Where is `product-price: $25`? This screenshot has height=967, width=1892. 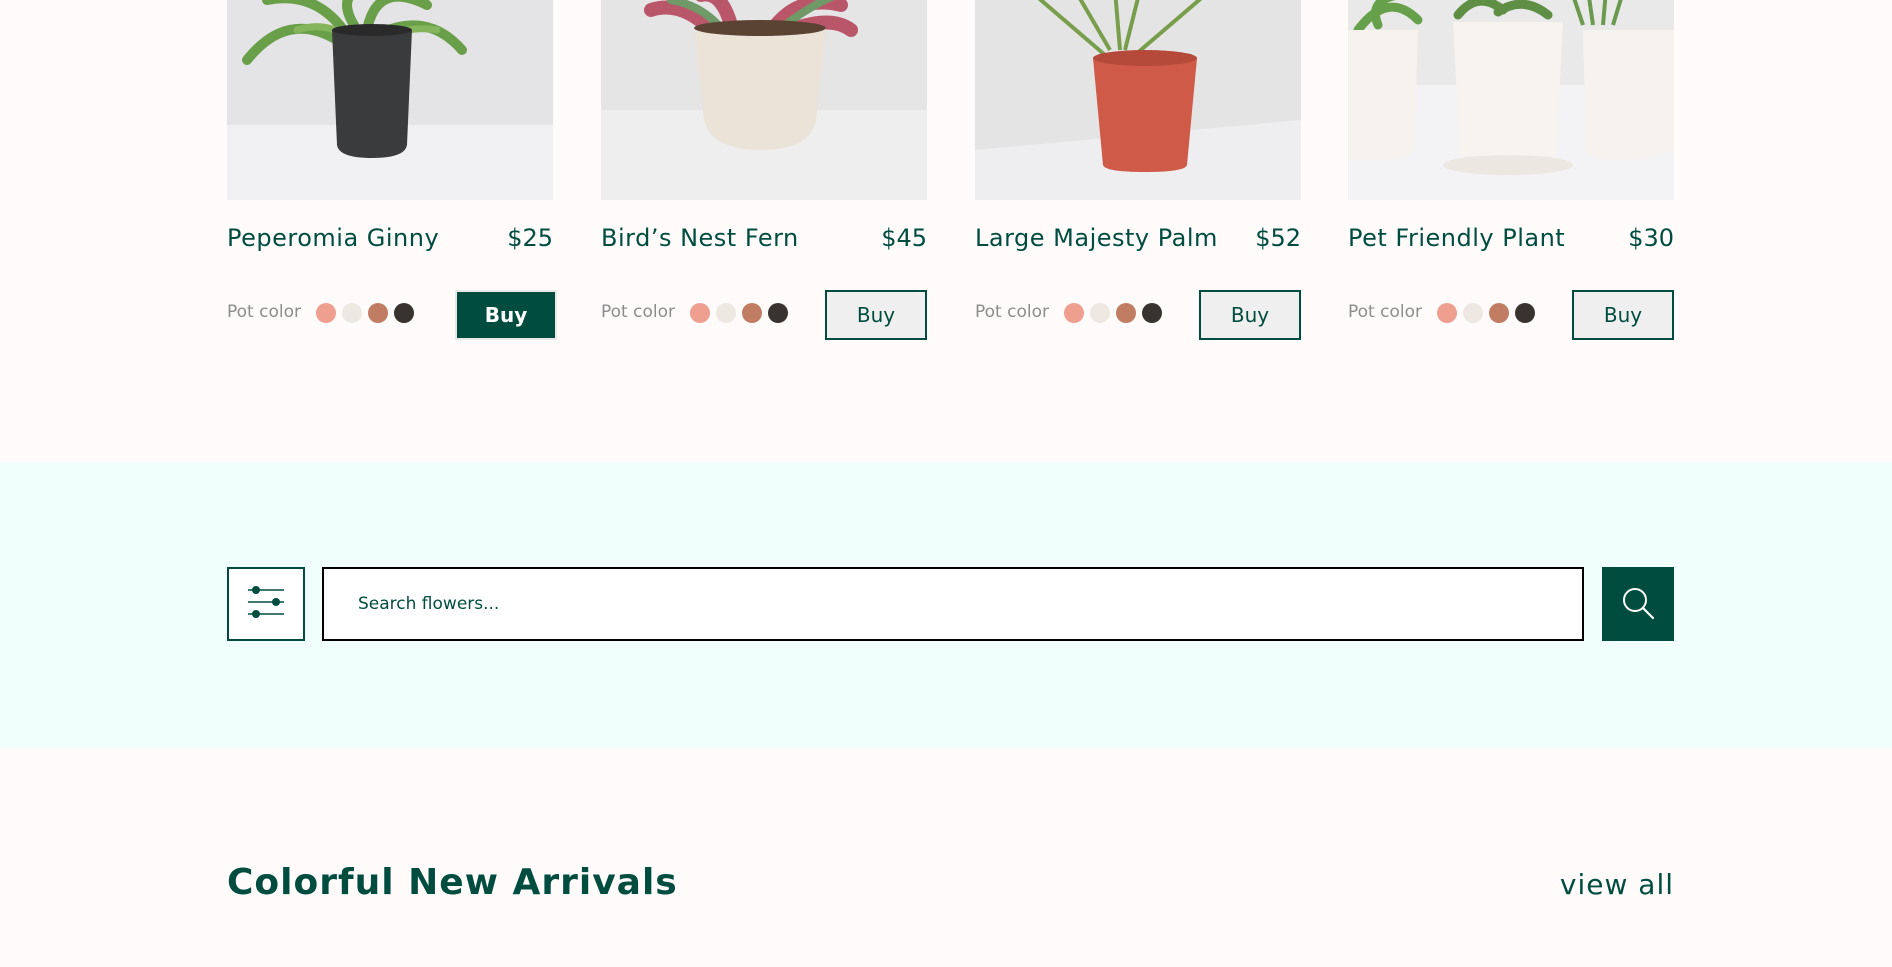
product-price: $25 is located at coordinates (530, 238).